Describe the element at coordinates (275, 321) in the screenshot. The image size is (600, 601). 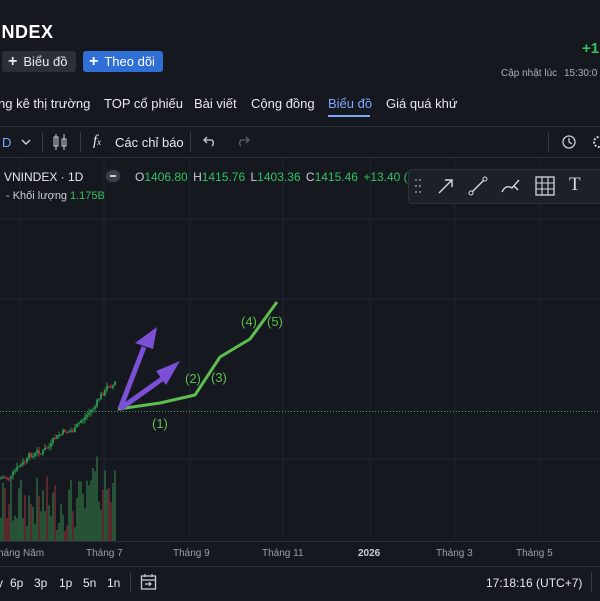
I see `wave-label-5: (5)` at that location.